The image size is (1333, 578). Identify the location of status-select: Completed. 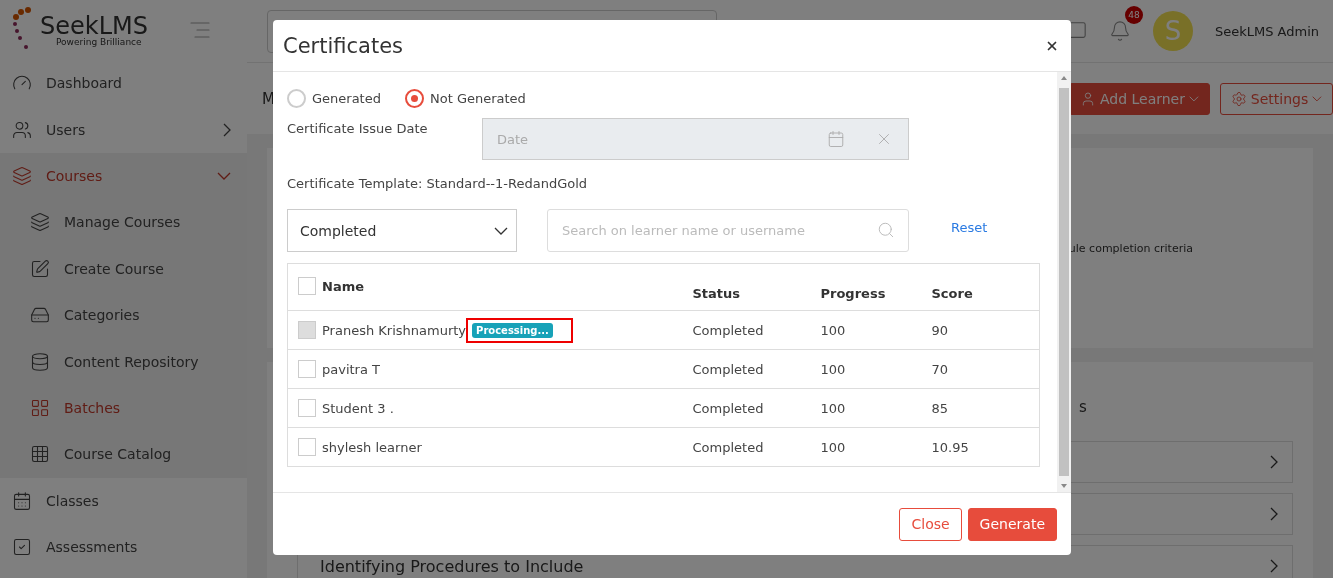
(402, 230).